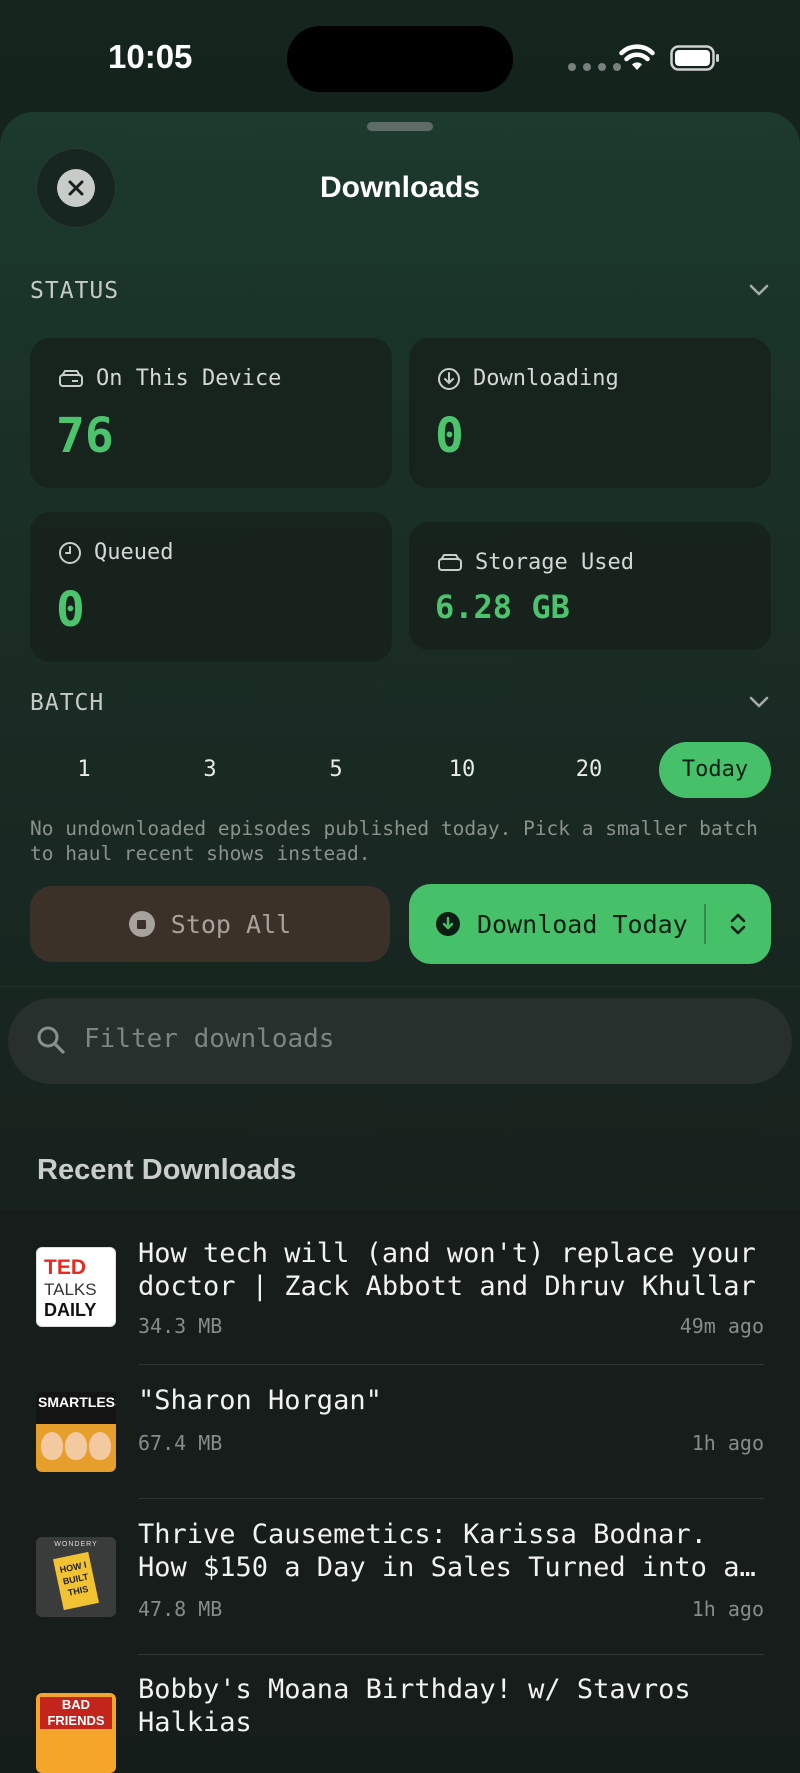 The width and height of the screenshot is (800, 1773). Describe the element at coordinates (449, 436) in the screenshot. I see `downloading-value: 0` at that location.